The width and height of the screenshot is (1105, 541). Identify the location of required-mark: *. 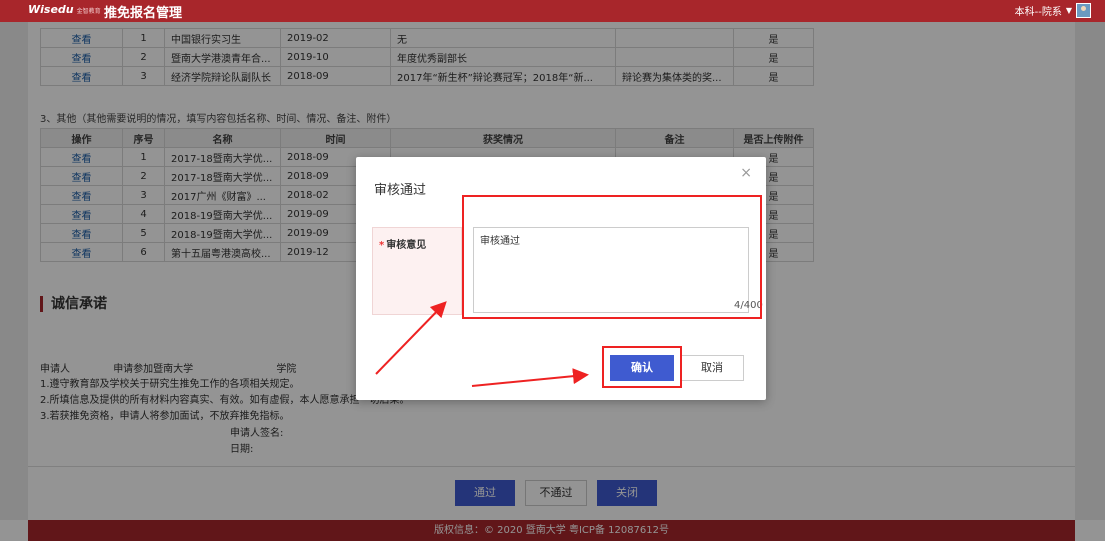
(382, 245).